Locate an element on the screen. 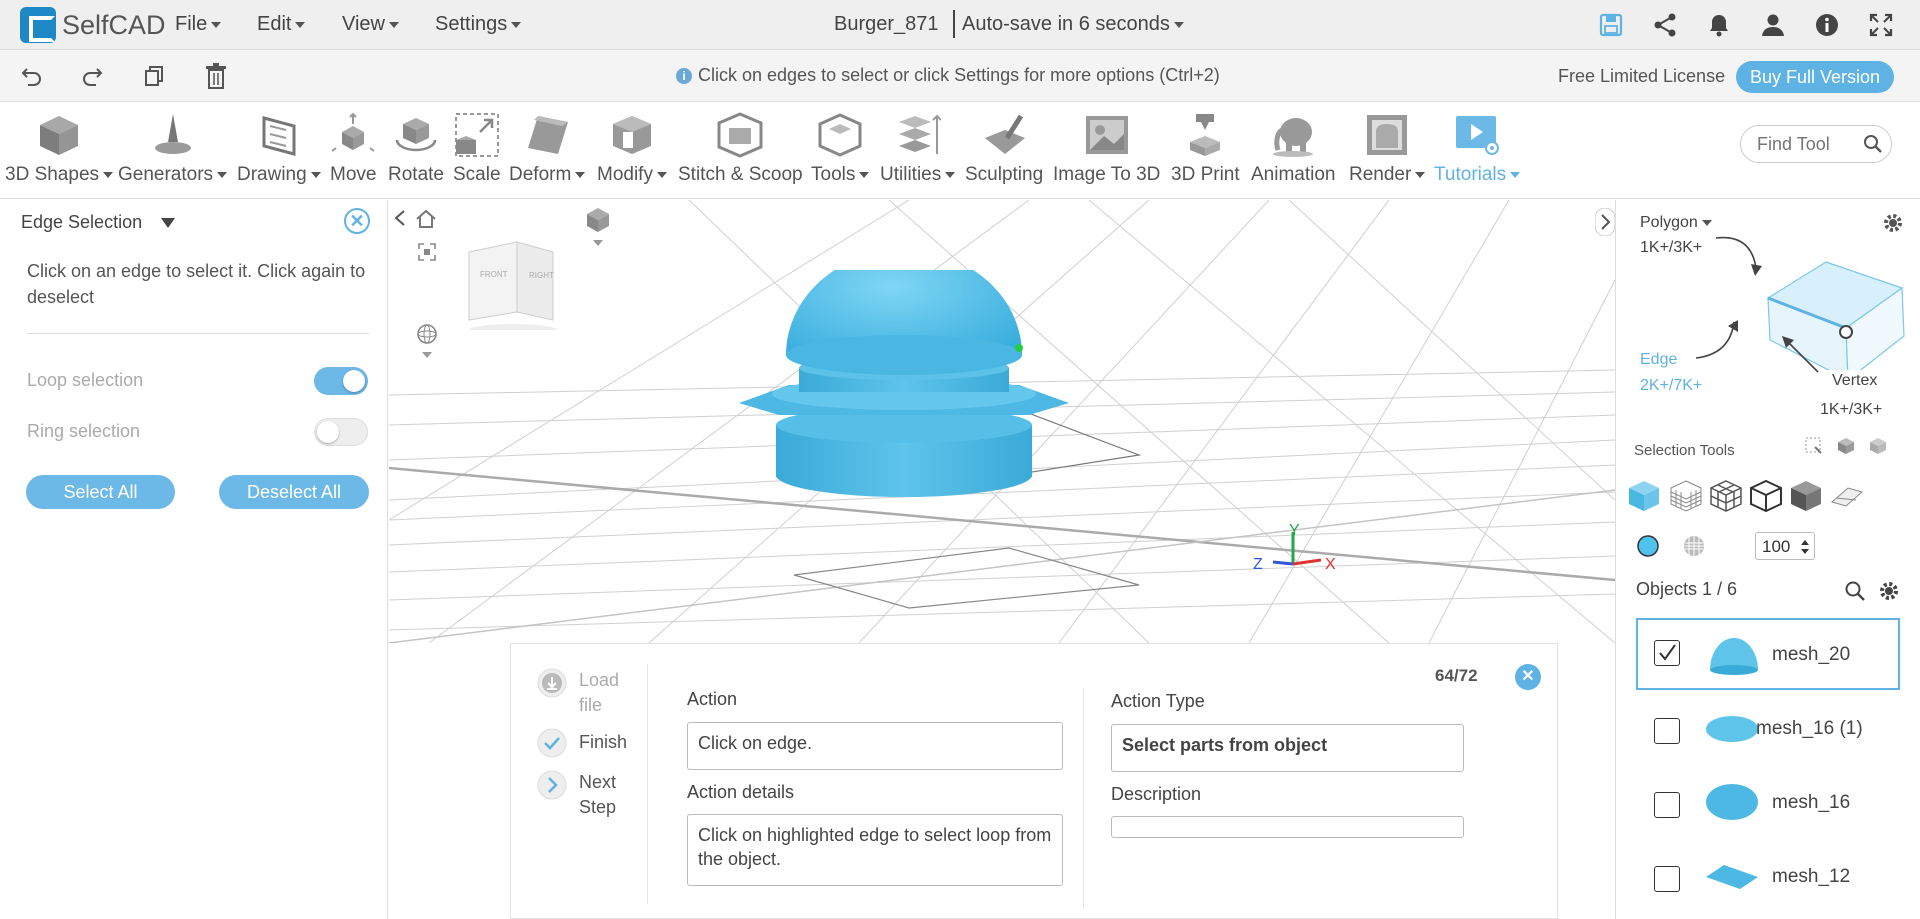 The height and width of the screenshot is (919, 1920). select-faces-icon is located at coordinates (1878, 446).